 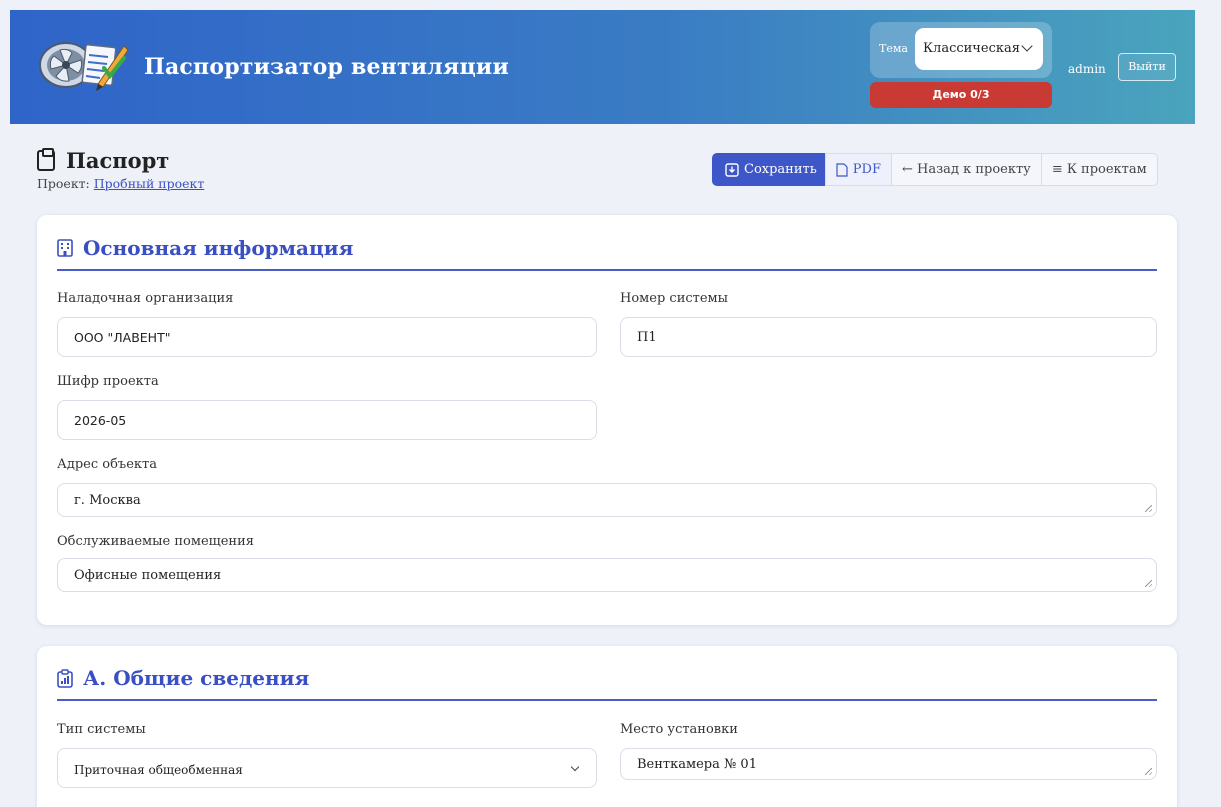 What do you see at coordinates (1147, 67) in the screenshot?
I see `logout-button: Выйти` at bounding box center [1147, 67].